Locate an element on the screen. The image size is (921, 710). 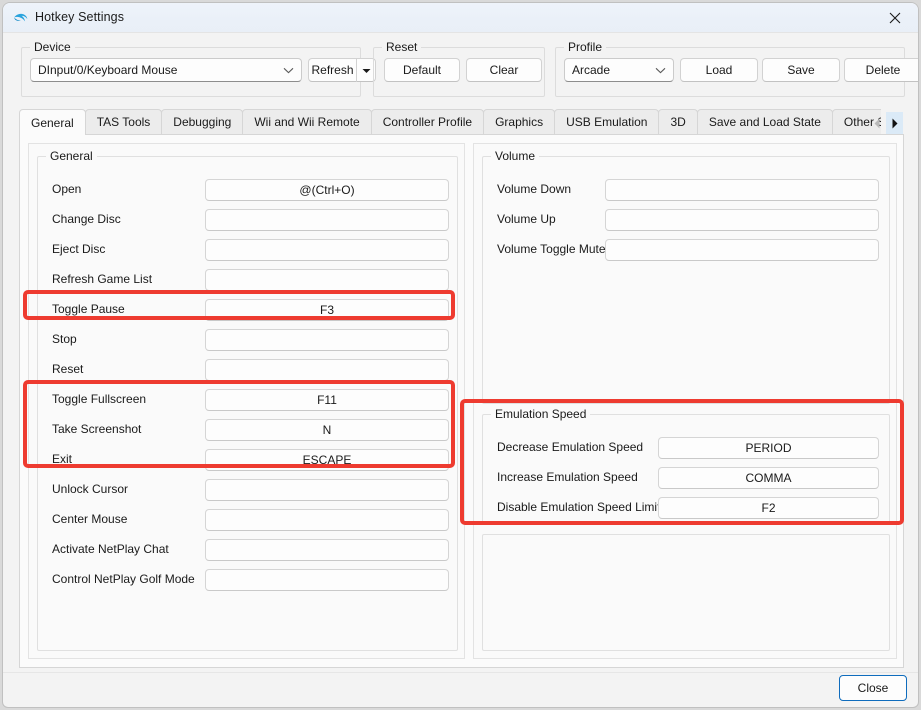
tab-label: TAS Tools is located at coordinates (123, 122).